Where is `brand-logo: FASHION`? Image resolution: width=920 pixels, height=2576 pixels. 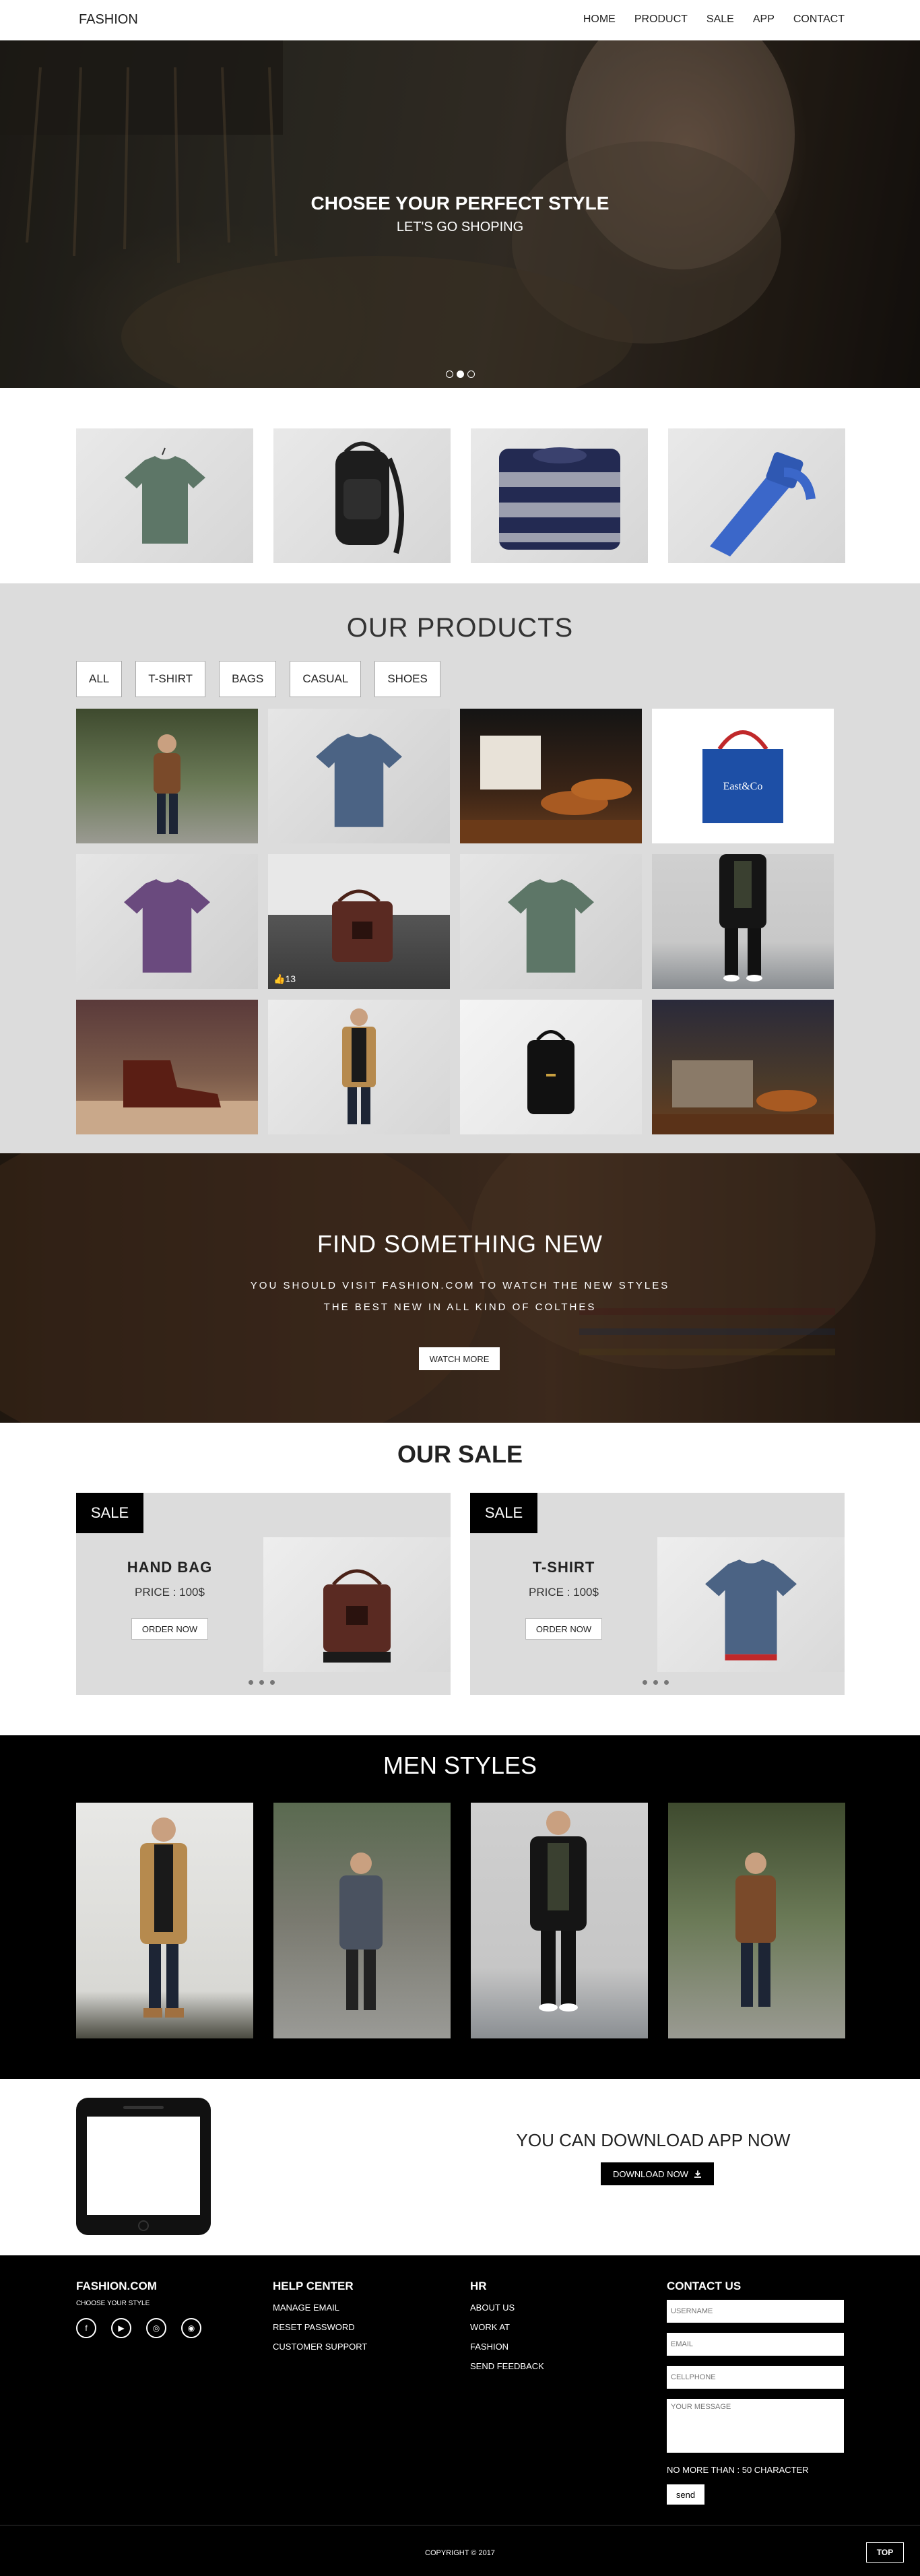
brand-logo: FASHION is located at coordinates (108, 20).